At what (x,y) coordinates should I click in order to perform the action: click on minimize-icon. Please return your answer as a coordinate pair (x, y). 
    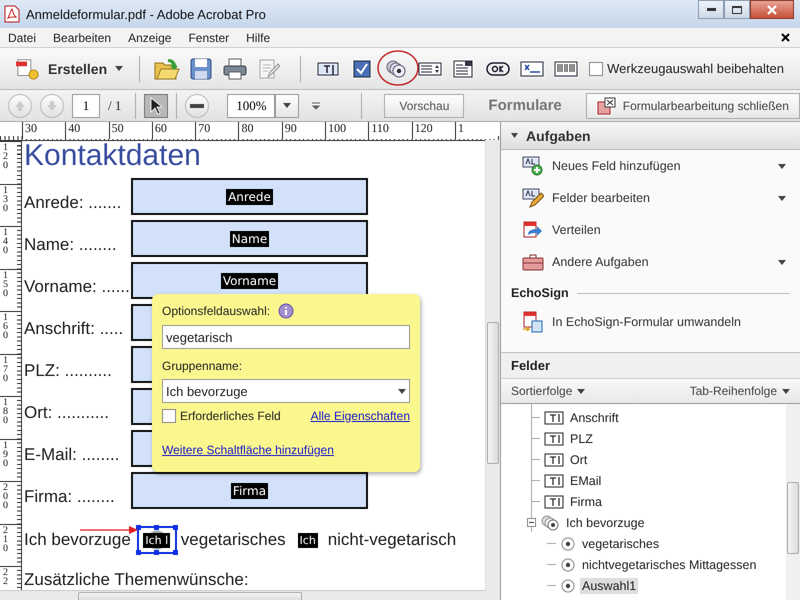
    Looking at the image, I should click on (711, 9).